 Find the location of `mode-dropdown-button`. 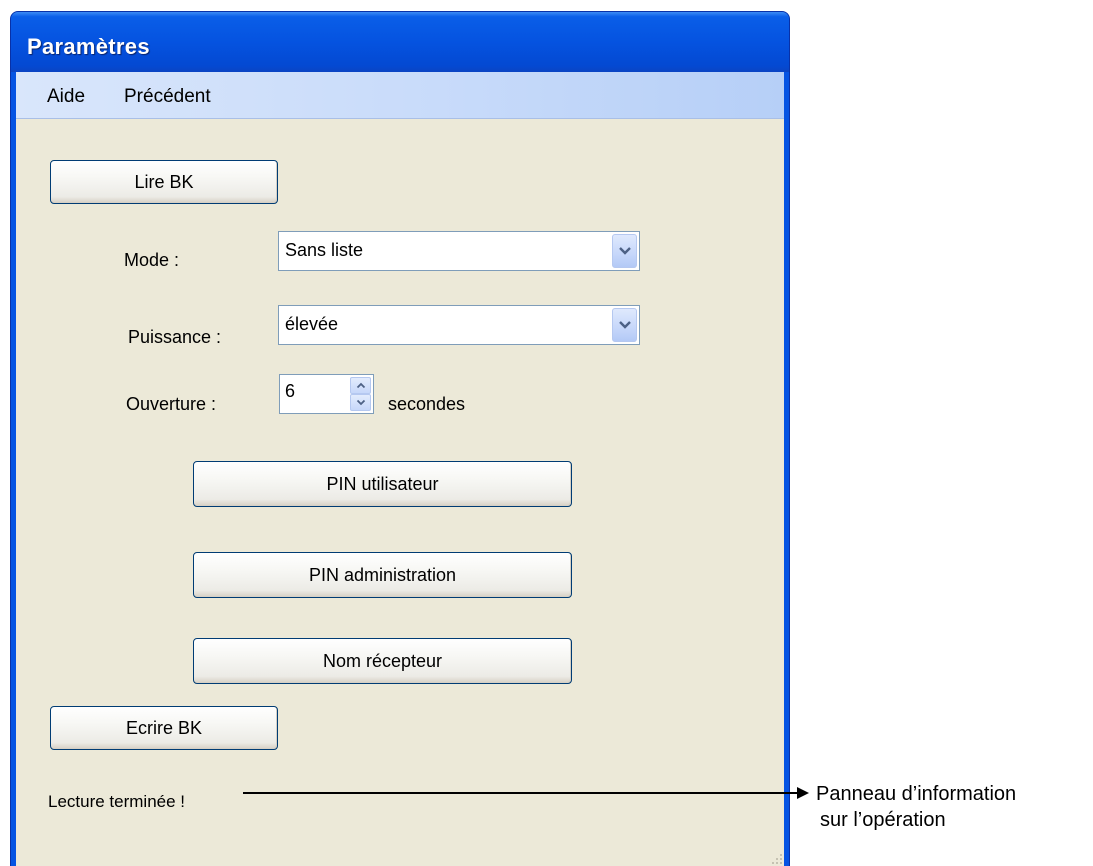

mode-dropdown-button is located at coordinates (624, 251).